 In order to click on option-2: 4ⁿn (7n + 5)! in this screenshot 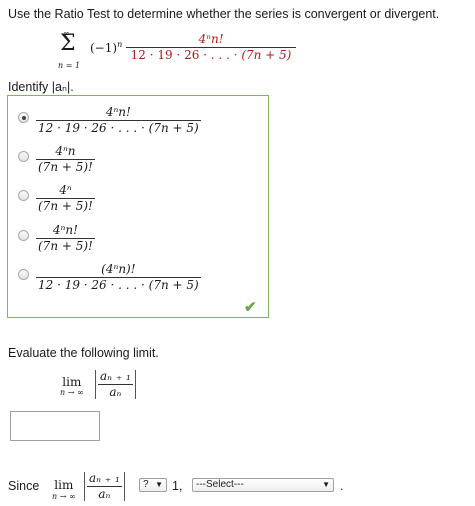, I will do `click(65, 159)`.